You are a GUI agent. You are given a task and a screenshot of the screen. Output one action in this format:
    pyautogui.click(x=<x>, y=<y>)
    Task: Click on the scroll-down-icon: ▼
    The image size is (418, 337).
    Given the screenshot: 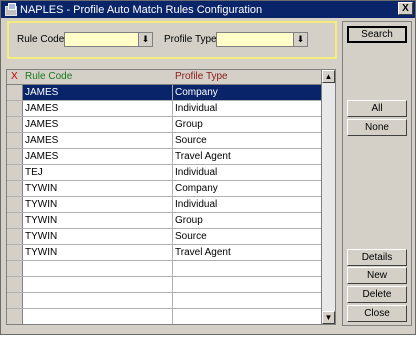 What is the action you would take?
    pyautogui.click(x=328, y=317)
    